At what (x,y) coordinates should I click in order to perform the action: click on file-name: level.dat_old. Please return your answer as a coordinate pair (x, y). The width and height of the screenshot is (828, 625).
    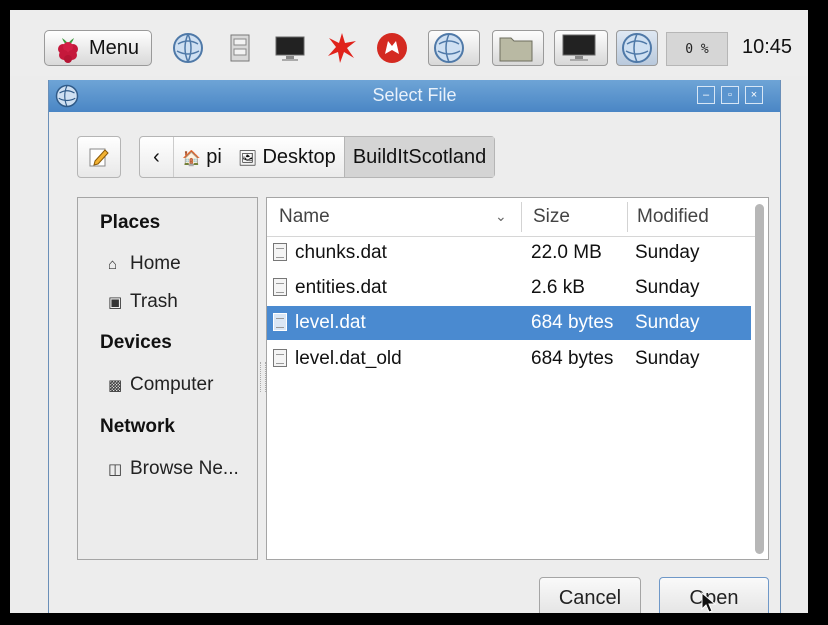
    Looking at the image, I should click on (348, 358).